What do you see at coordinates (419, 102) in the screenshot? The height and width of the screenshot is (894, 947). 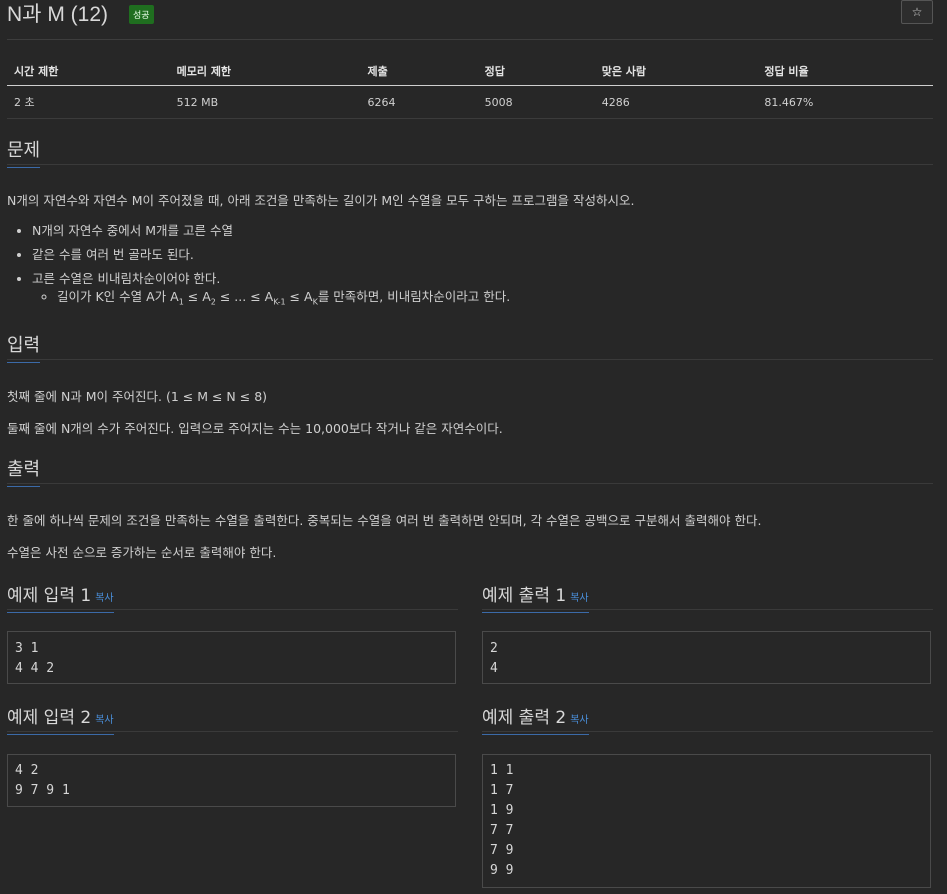 I see `value-submissions: 6264` at bounding box center [419, 102].